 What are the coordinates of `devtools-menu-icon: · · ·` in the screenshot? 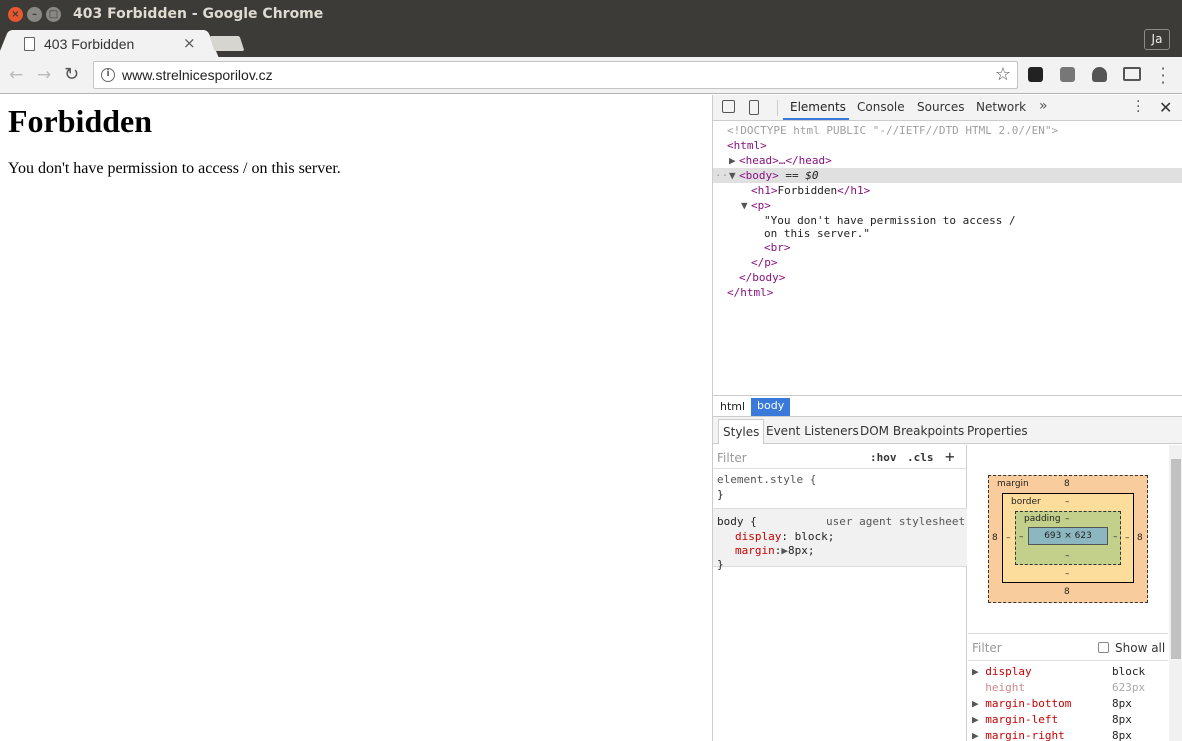 It's located at (1138, 107).